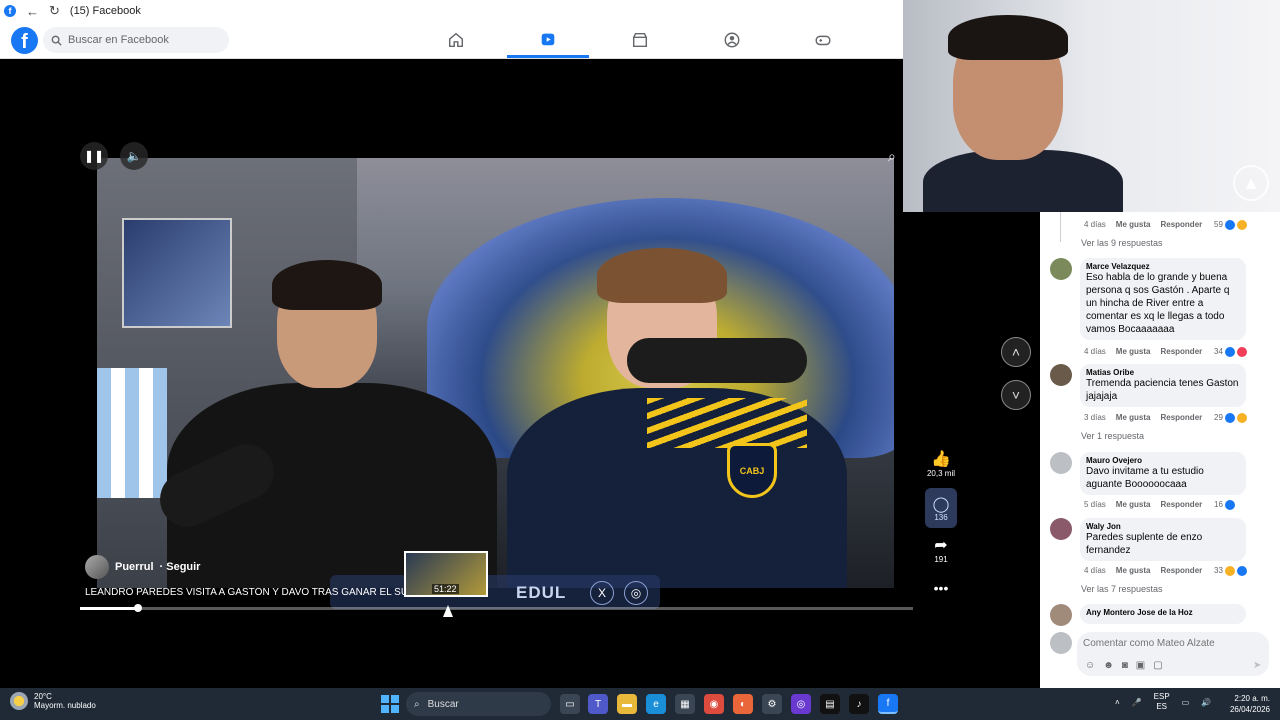  I want to click on back-arrow-icon: ←, so click(32, 11).